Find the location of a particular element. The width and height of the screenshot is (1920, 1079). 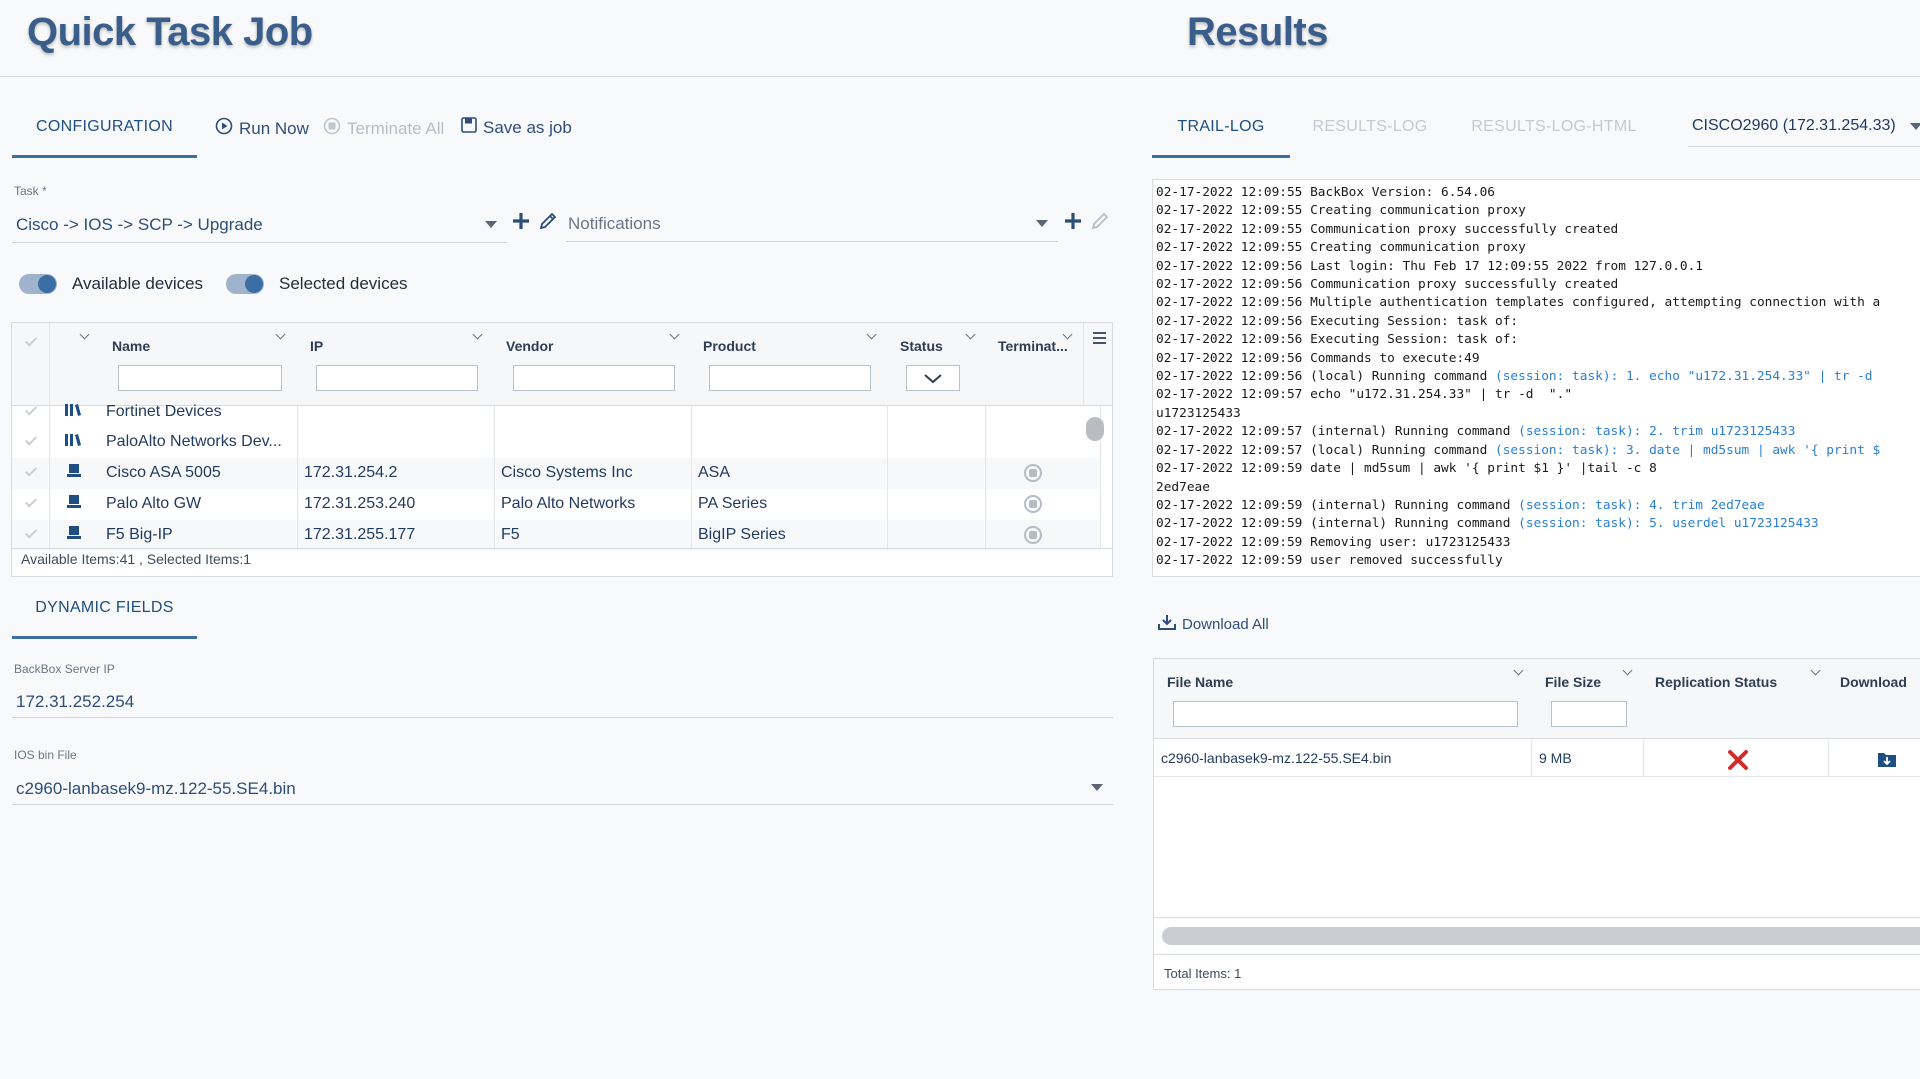

replication-failed-icon is located at coordinates (1738, 762).